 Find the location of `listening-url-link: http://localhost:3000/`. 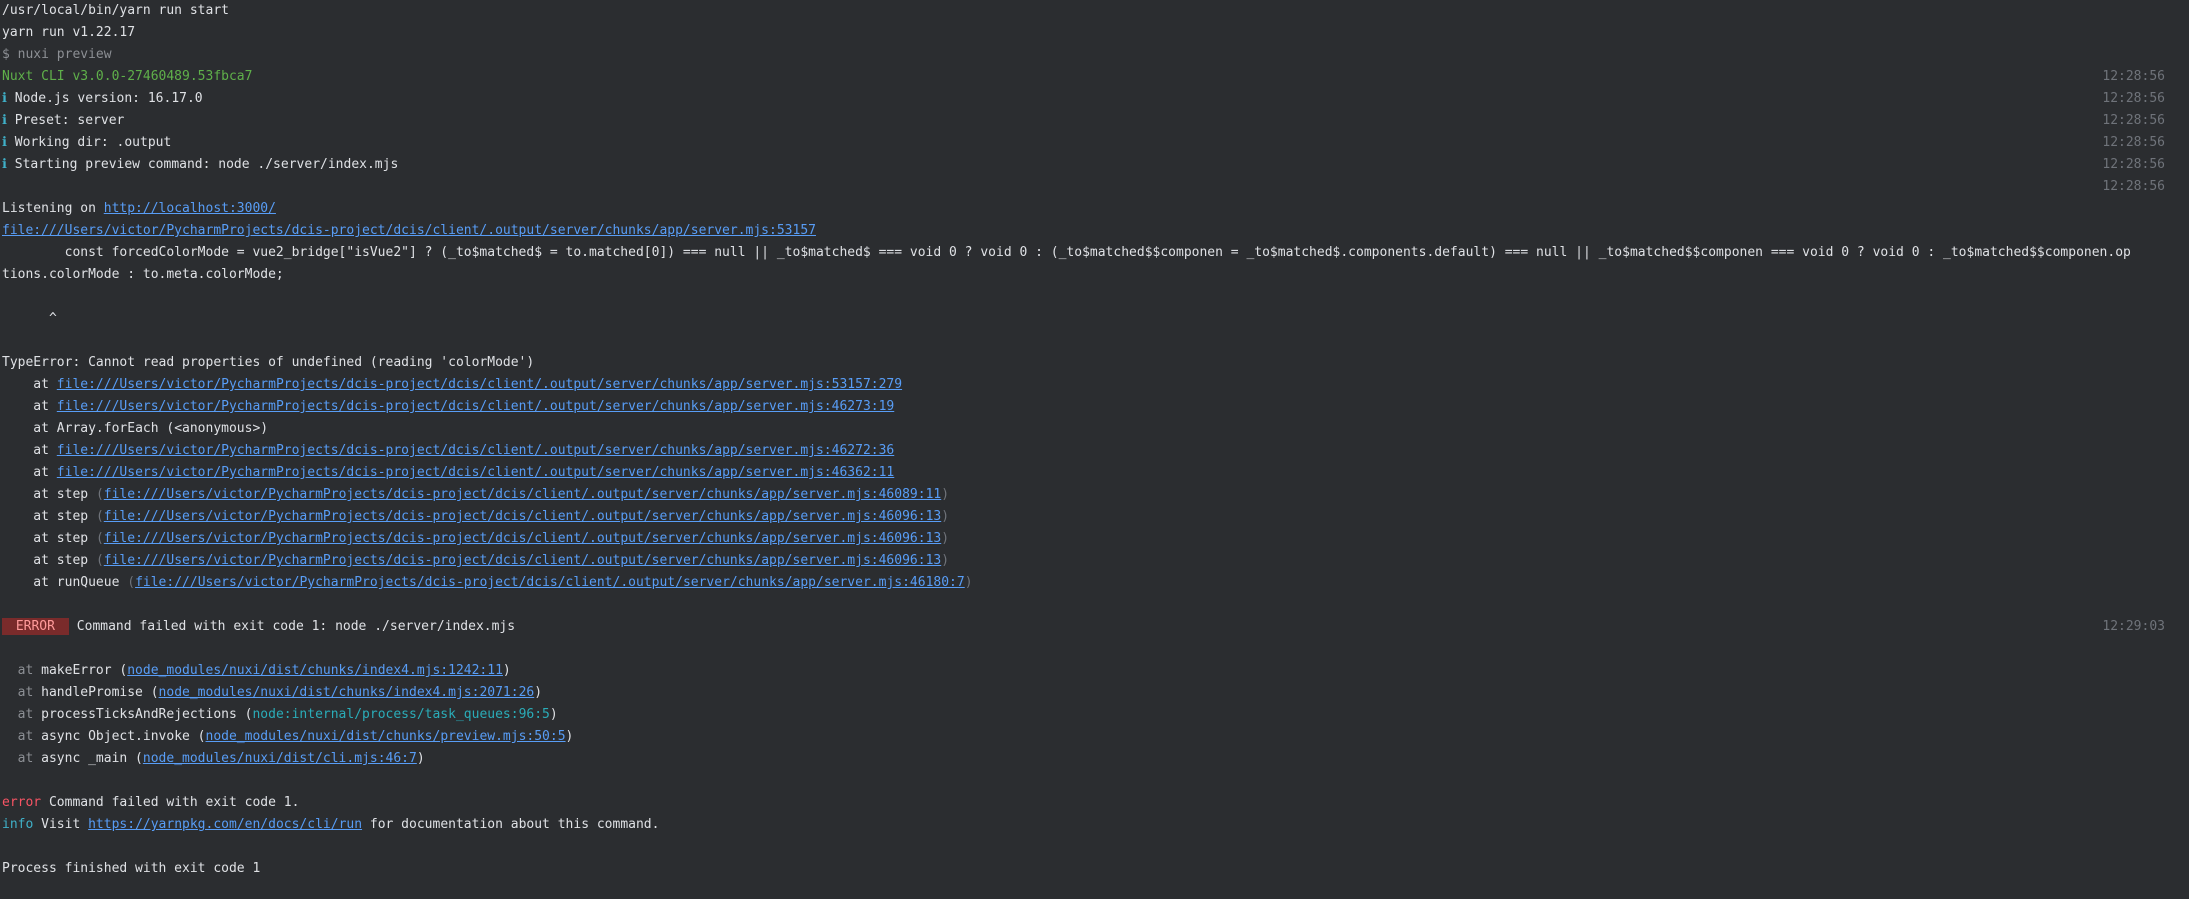

listening-url-link: http://localhost:3000/ is located at coordinates (190, 208).